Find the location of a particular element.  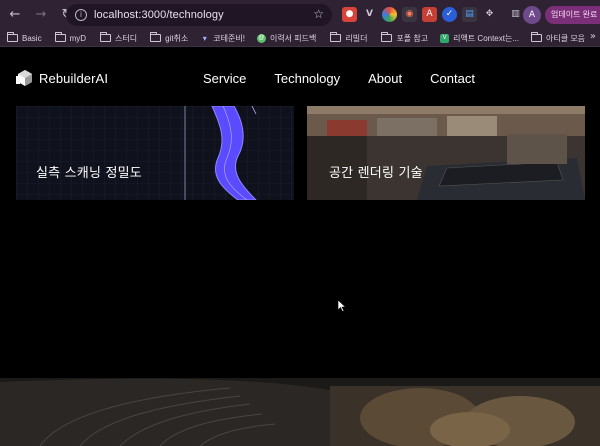

resume-feedback-favicon: @ is located at coordinates (261, 38).